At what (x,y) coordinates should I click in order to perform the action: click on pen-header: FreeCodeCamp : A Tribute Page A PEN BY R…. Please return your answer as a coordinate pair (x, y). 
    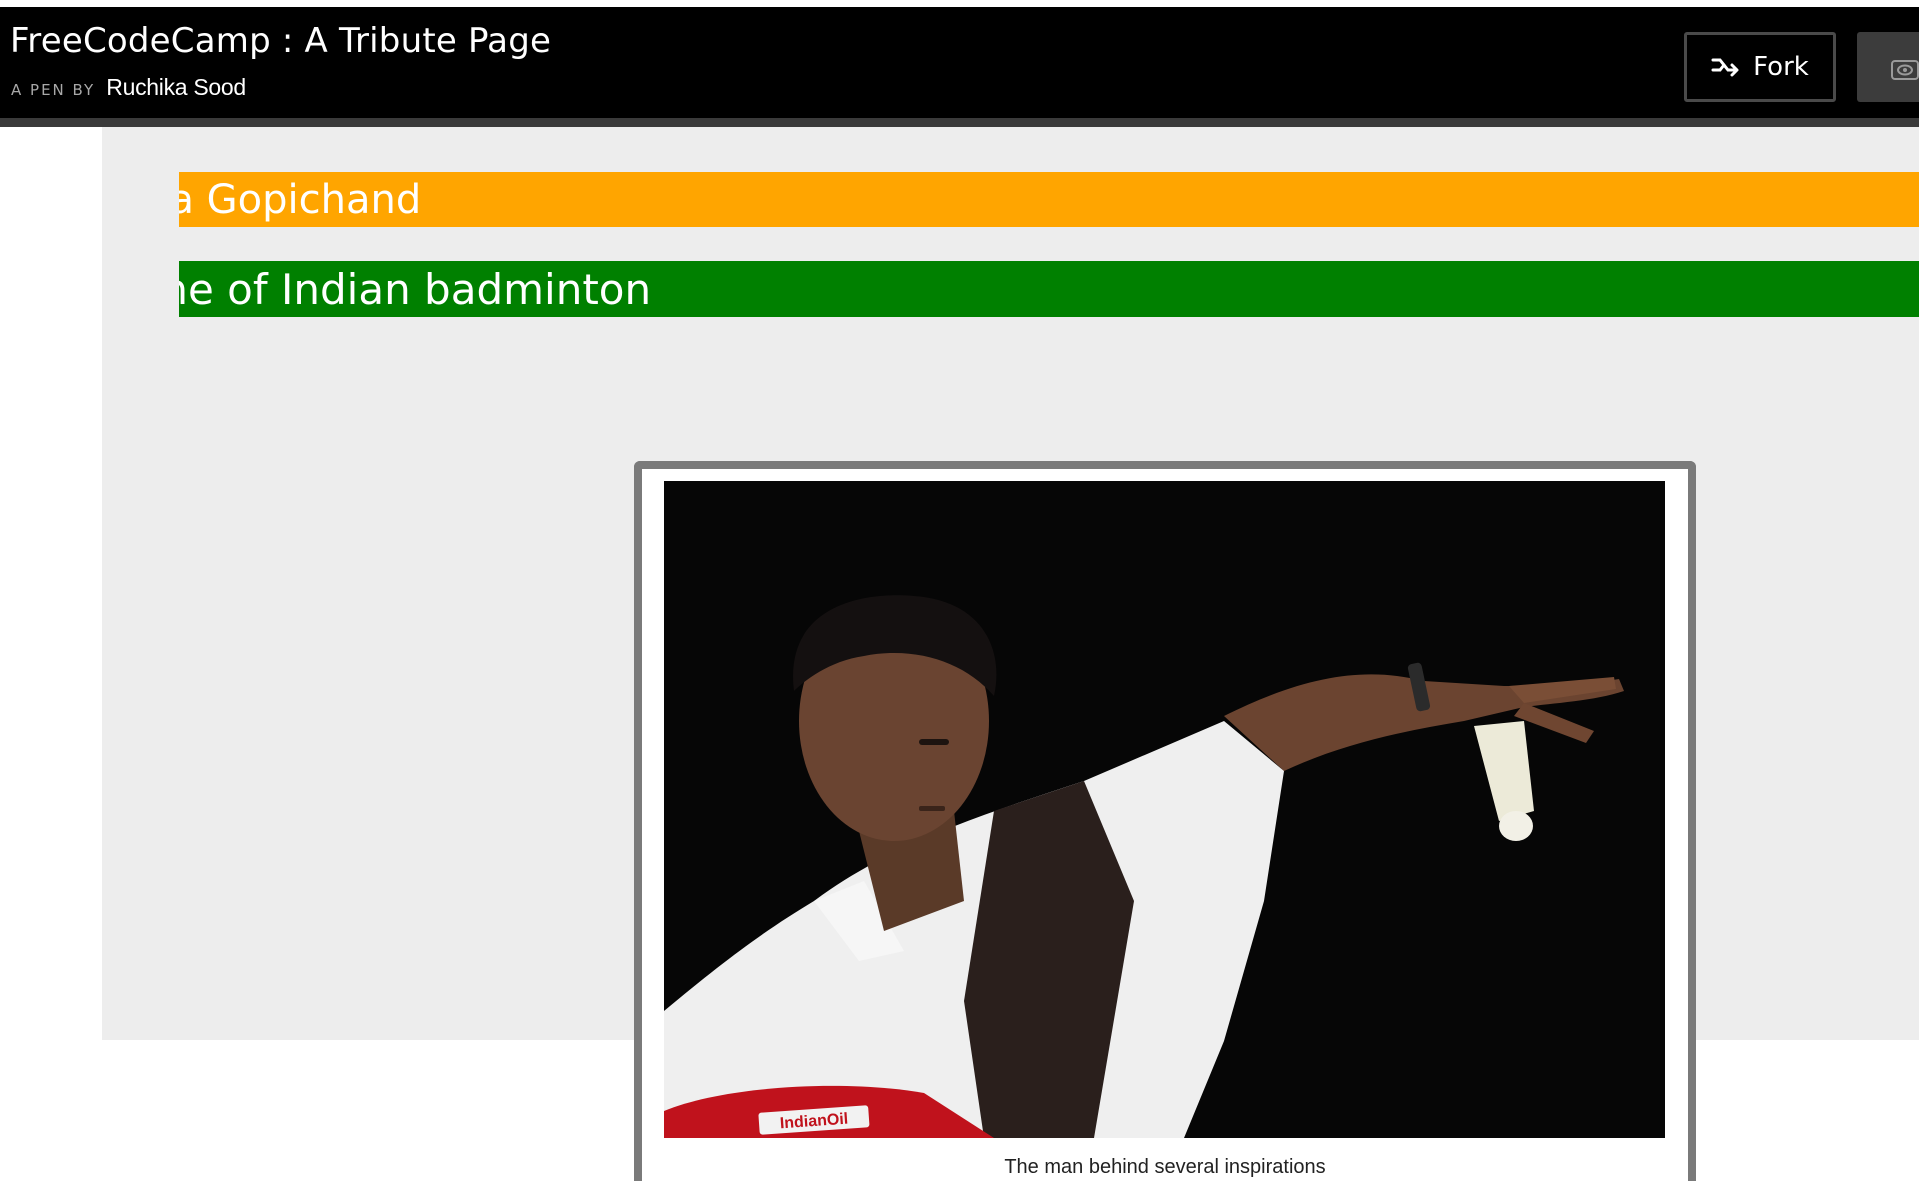
    Looking at the image, I should click on (959, 67).